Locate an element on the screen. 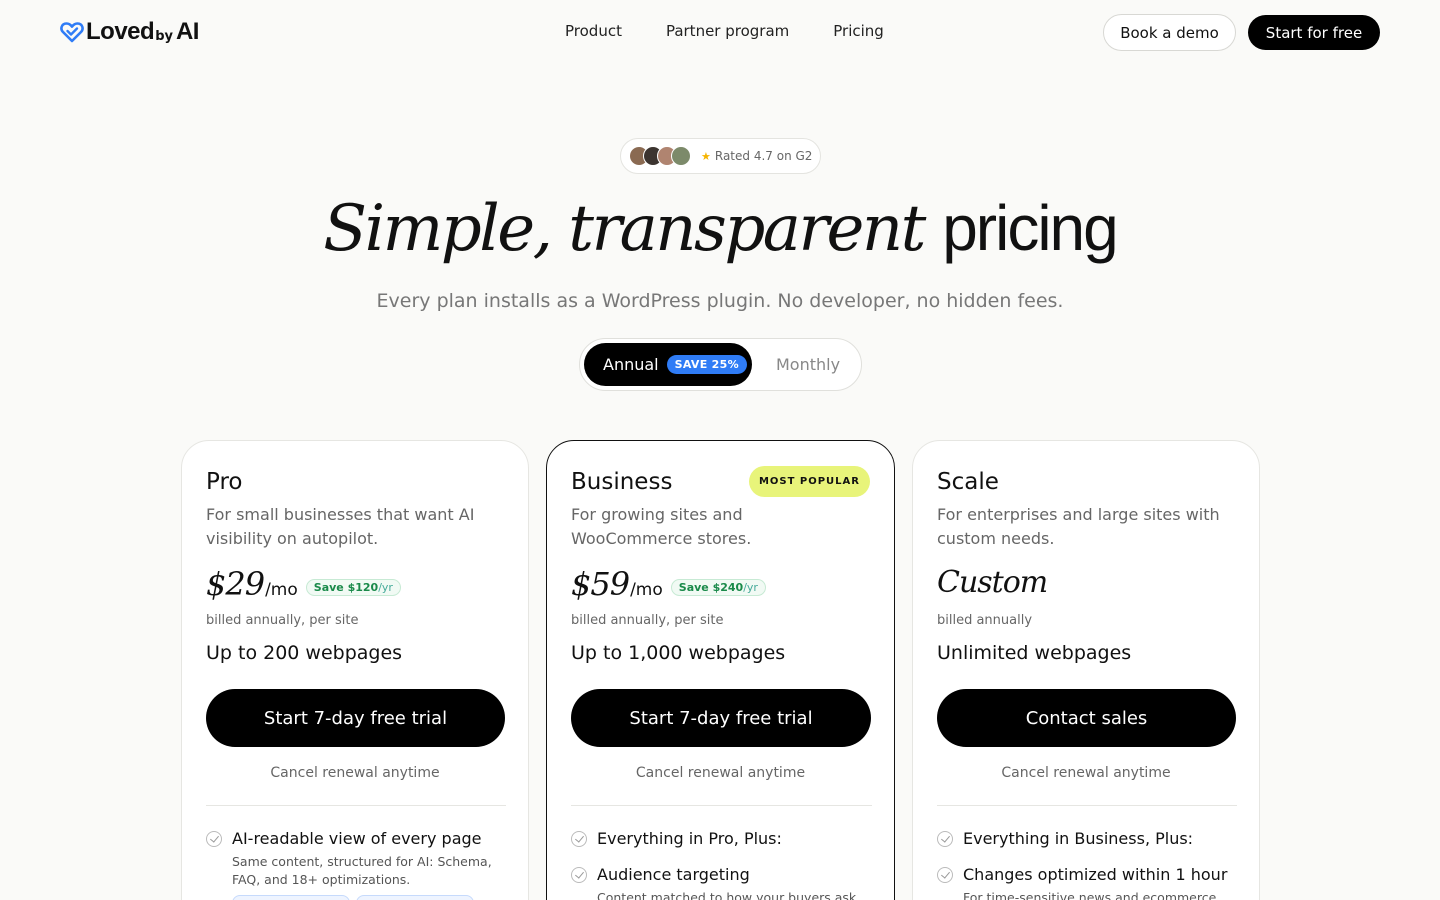  contact-sales-button: Contact sales is located at coordinates (1086, 718).